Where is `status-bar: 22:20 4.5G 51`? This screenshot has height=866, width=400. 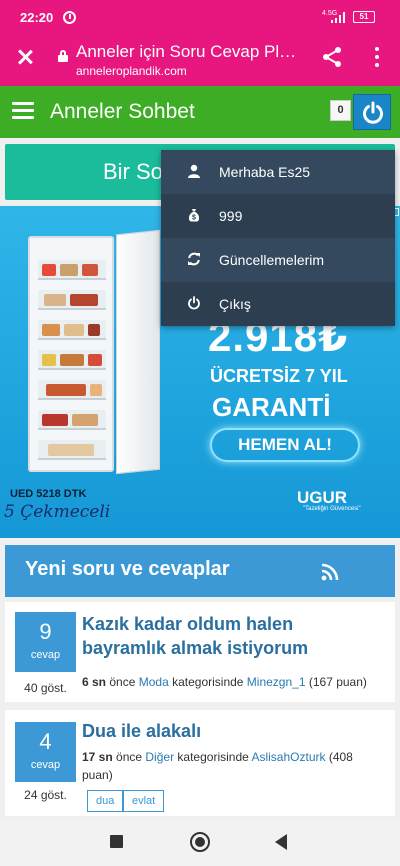
status-bar: 22:20 4.5G 51 is located at coordinates (200, 18).